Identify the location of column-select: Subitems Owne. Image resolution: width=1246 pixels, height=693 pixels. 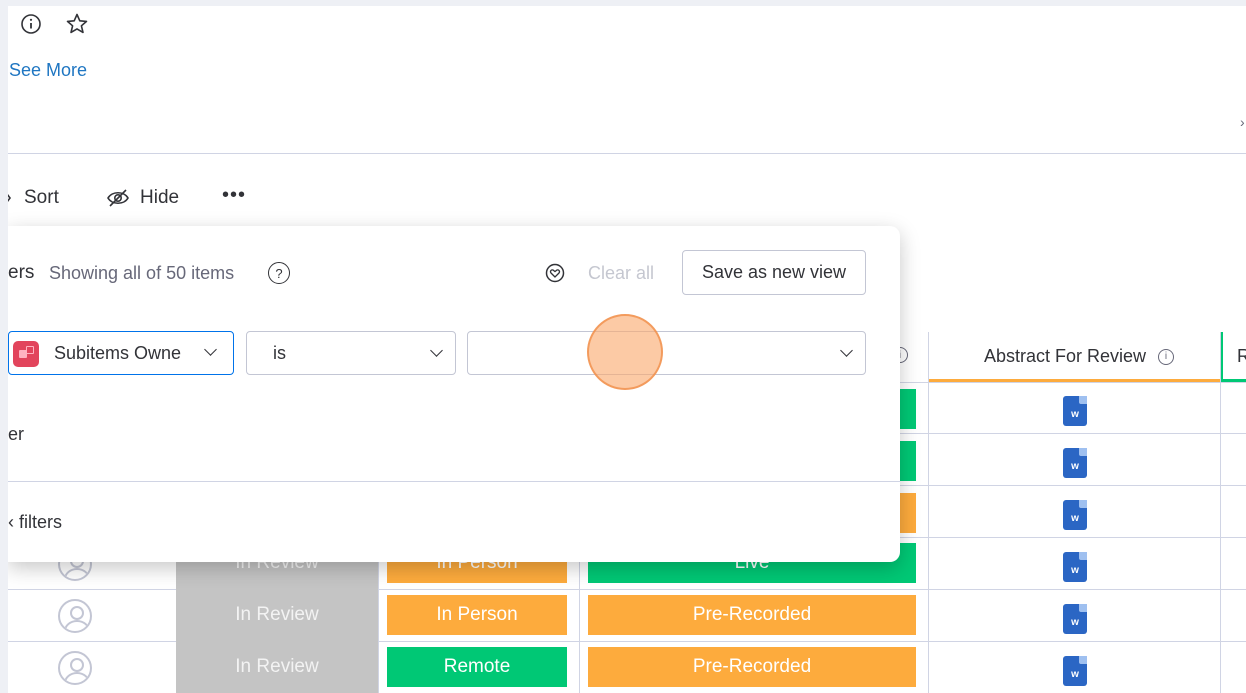
(121, 353).